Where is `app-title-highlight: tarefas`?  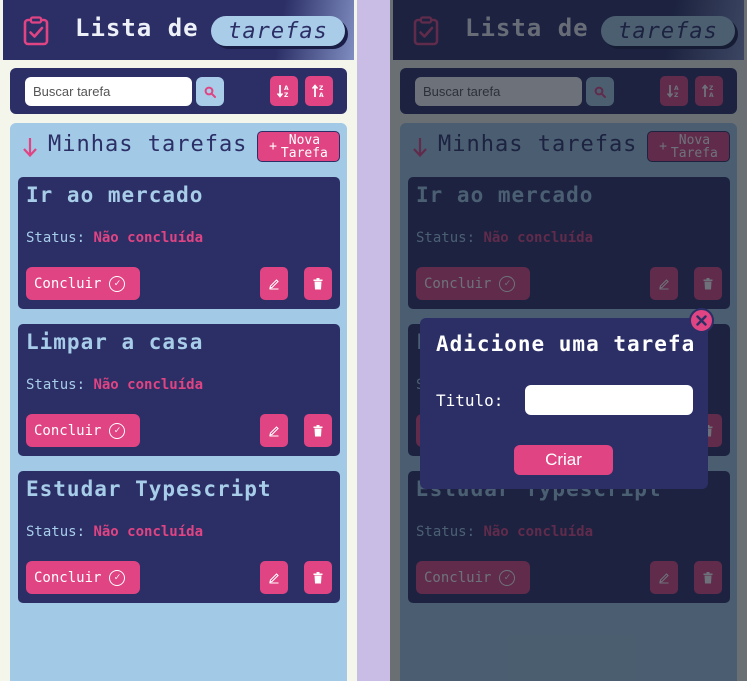
app-title-highlight: tarefas is located at coordinates (278, 31).